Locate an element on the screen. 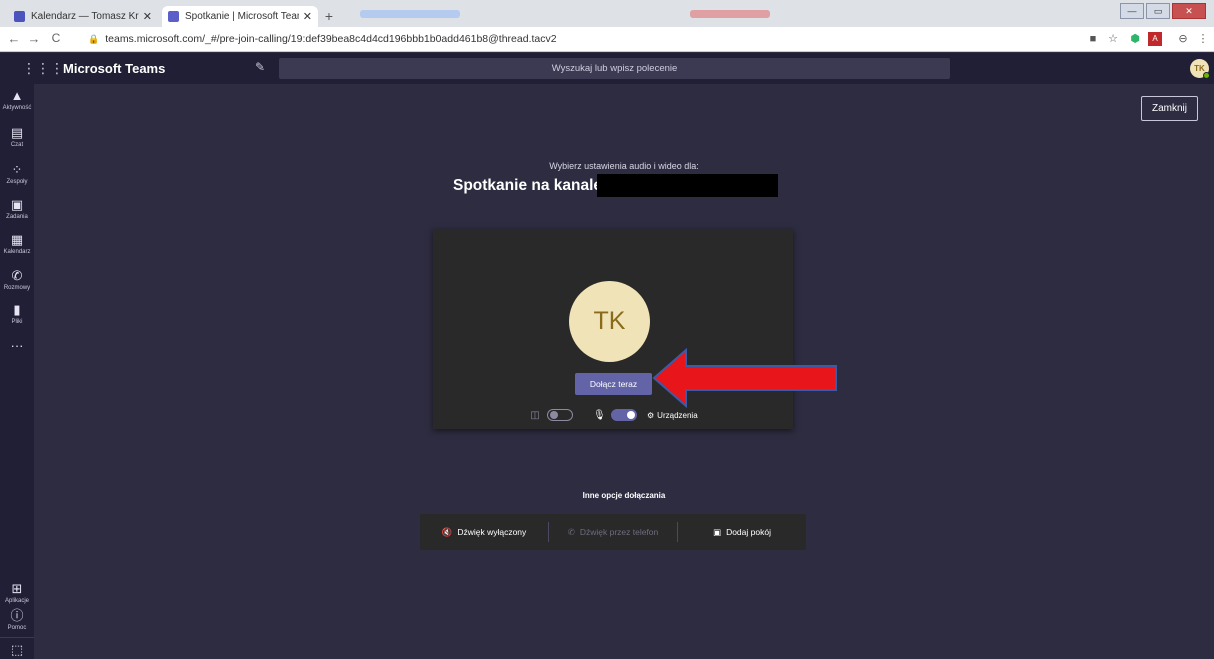  rail-label: Rozmowy is located at coordinates (17, 288).